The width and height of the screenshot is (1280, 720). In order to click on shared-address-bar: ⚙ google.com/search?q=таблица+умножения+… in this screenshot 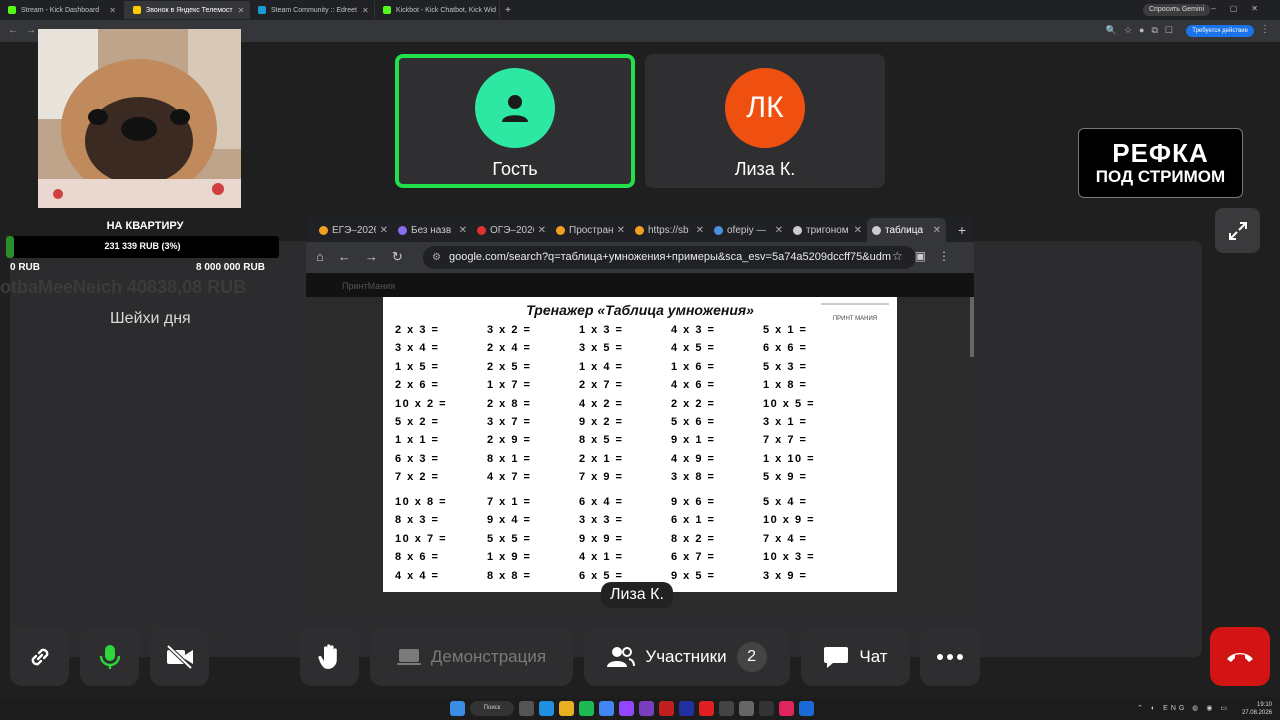, I will do `click(669, 257)`.